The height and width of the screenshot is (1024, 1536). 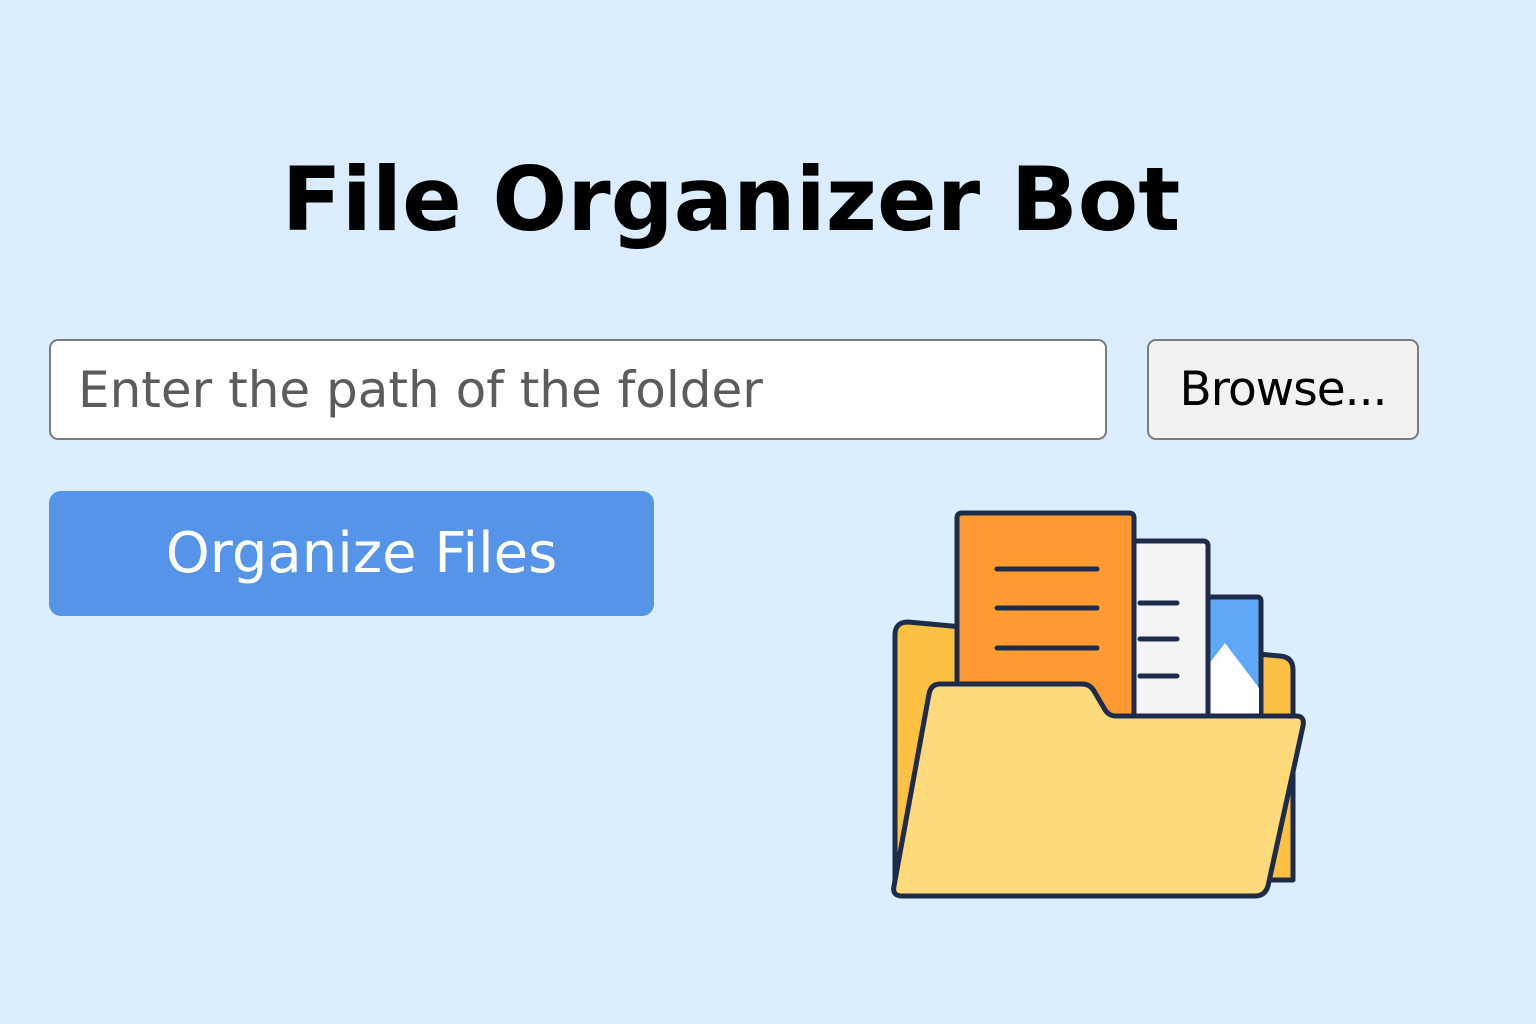 I want to click on app-title: File Organizer Bot, so click(x=731, y=199).